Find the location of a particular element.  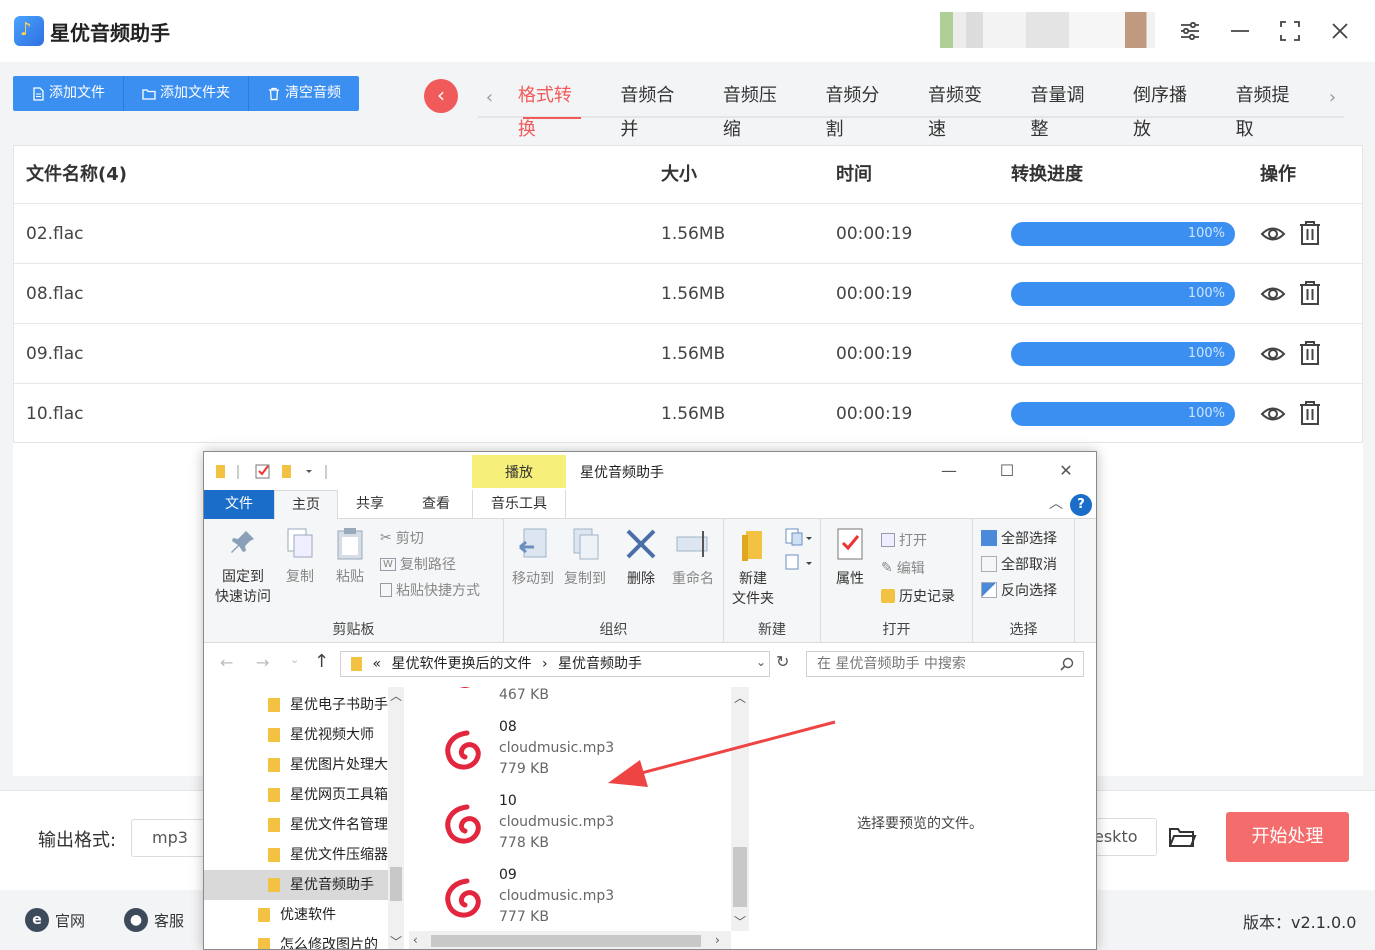

pin-quick-access-button: 固定到 快速访问 is located at coordinates (243, 567).